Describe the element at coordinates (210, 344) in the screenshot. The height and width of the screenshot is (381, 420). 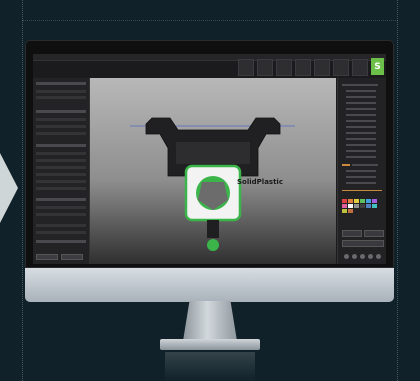
I see `monitor-base` at that location.